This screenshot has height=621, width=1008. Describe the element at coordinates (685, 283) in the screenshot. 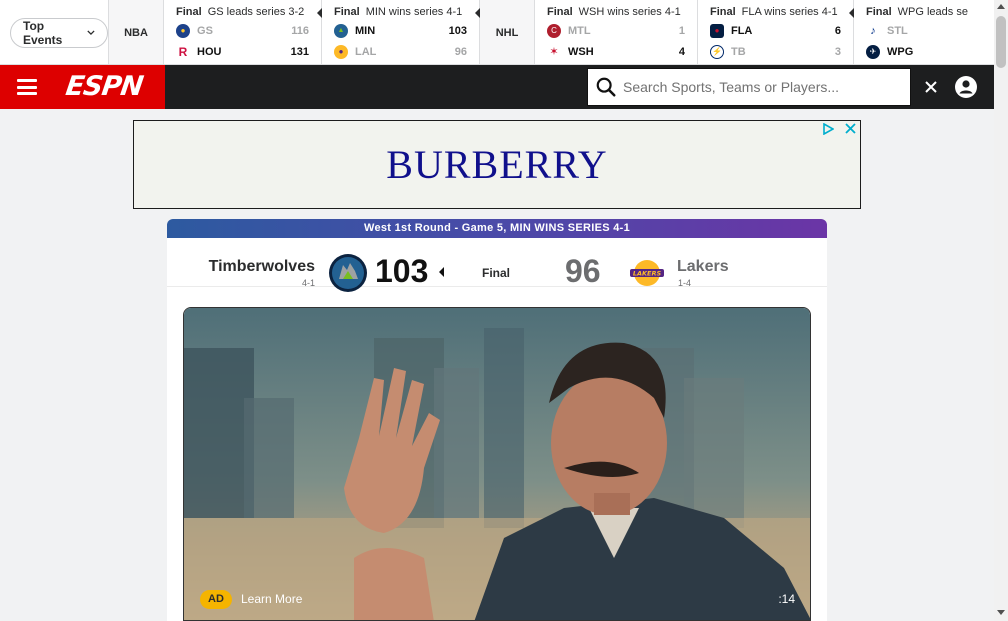

I see `away-team-record: 1-4` at that location.